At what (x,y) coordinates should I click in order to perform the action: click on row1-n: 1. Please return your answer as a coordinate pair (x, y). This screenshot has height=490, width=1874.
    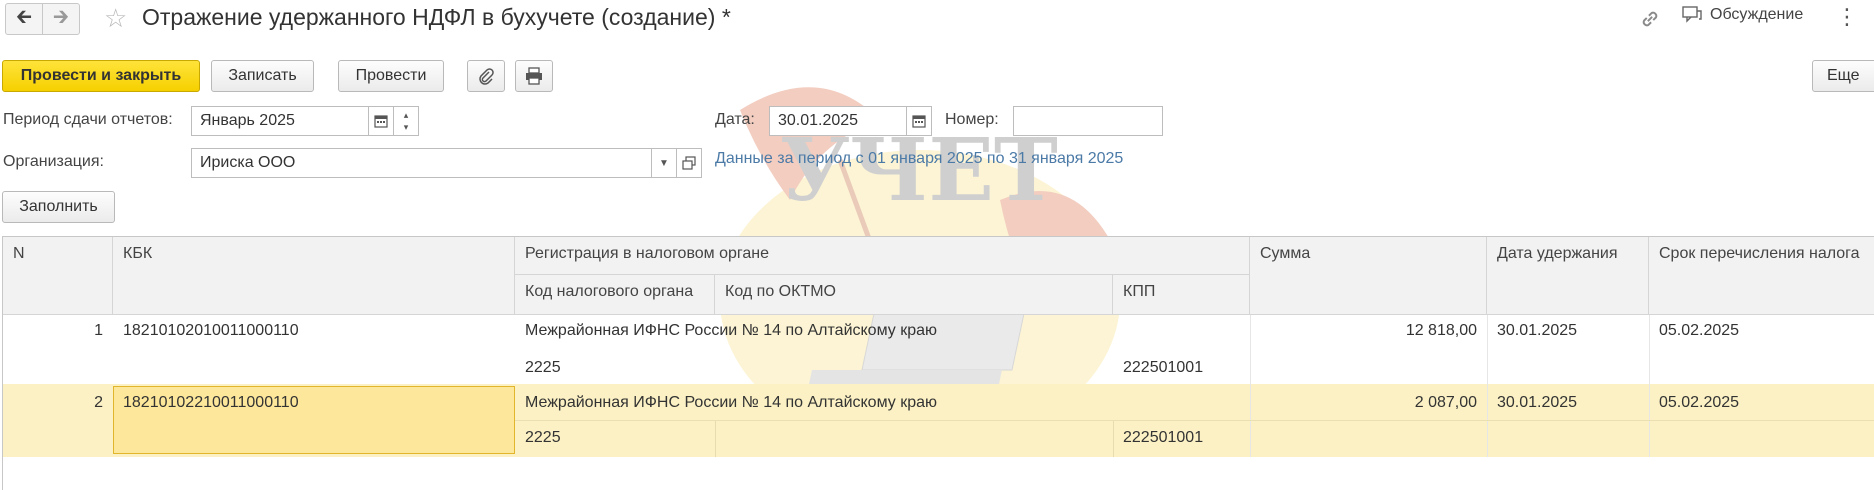
    Looking at the image, I should click on (58, 331).